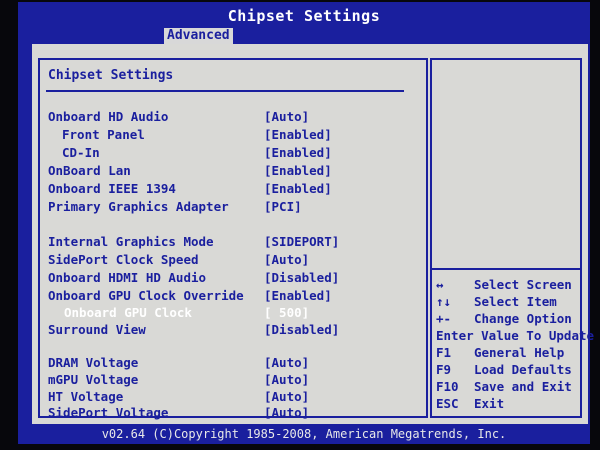  What do you see at coordinates (523, 386) in the screenshot?
I see `key-description: Save and Exit` at bounding box center [523, 386].